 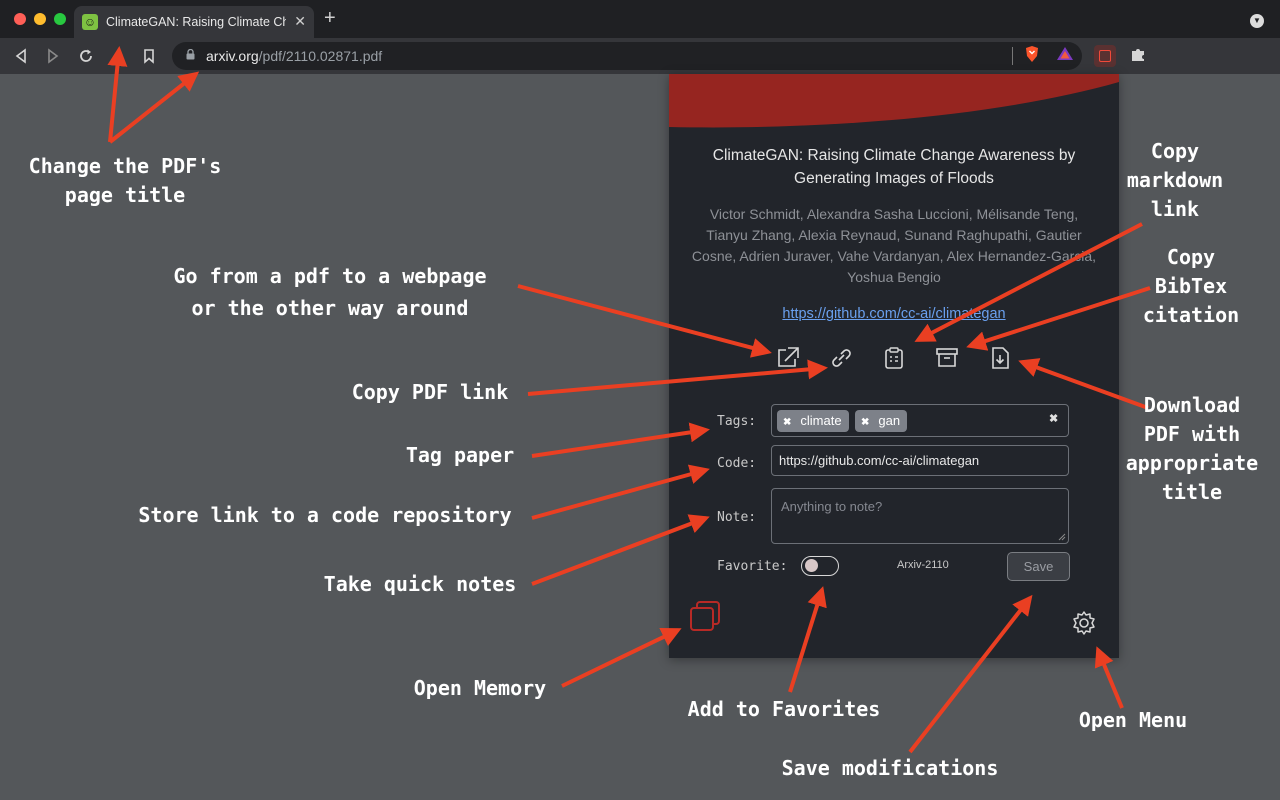 I want to click on arrow-title-tab, so click(x=117, y=94).